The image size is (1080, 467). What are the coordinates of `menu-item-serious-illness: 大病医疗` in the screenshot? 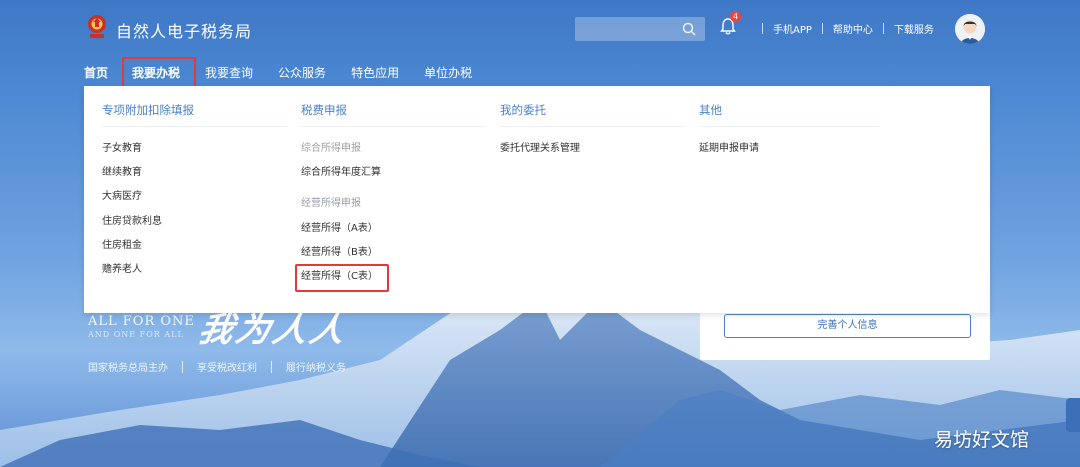 It's located at (194, 202).